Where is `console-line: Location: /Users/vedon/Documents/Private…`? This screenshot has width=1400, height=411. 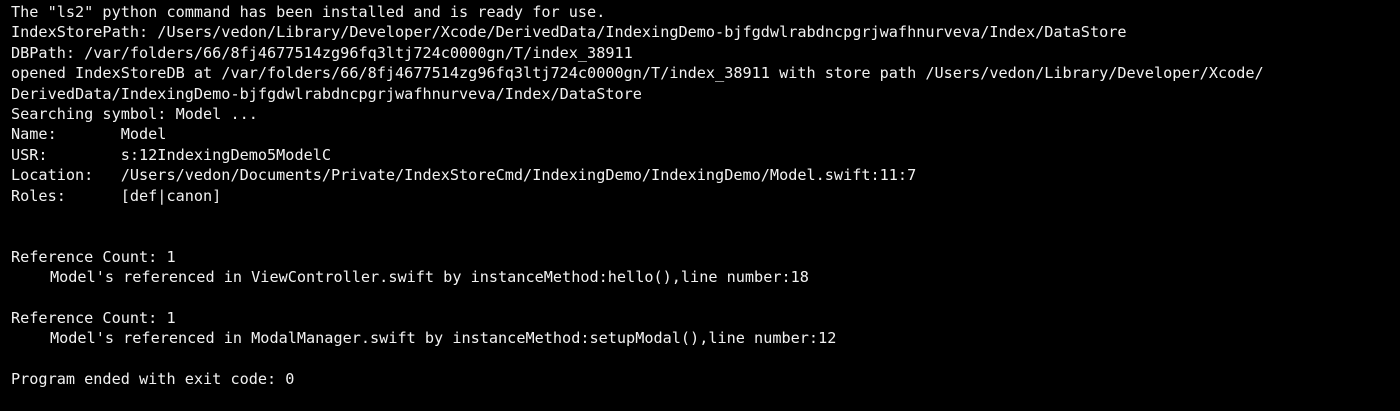
console-line: Location: /Users/vedon/Documents/Private… is located at coordinates (464, 175).